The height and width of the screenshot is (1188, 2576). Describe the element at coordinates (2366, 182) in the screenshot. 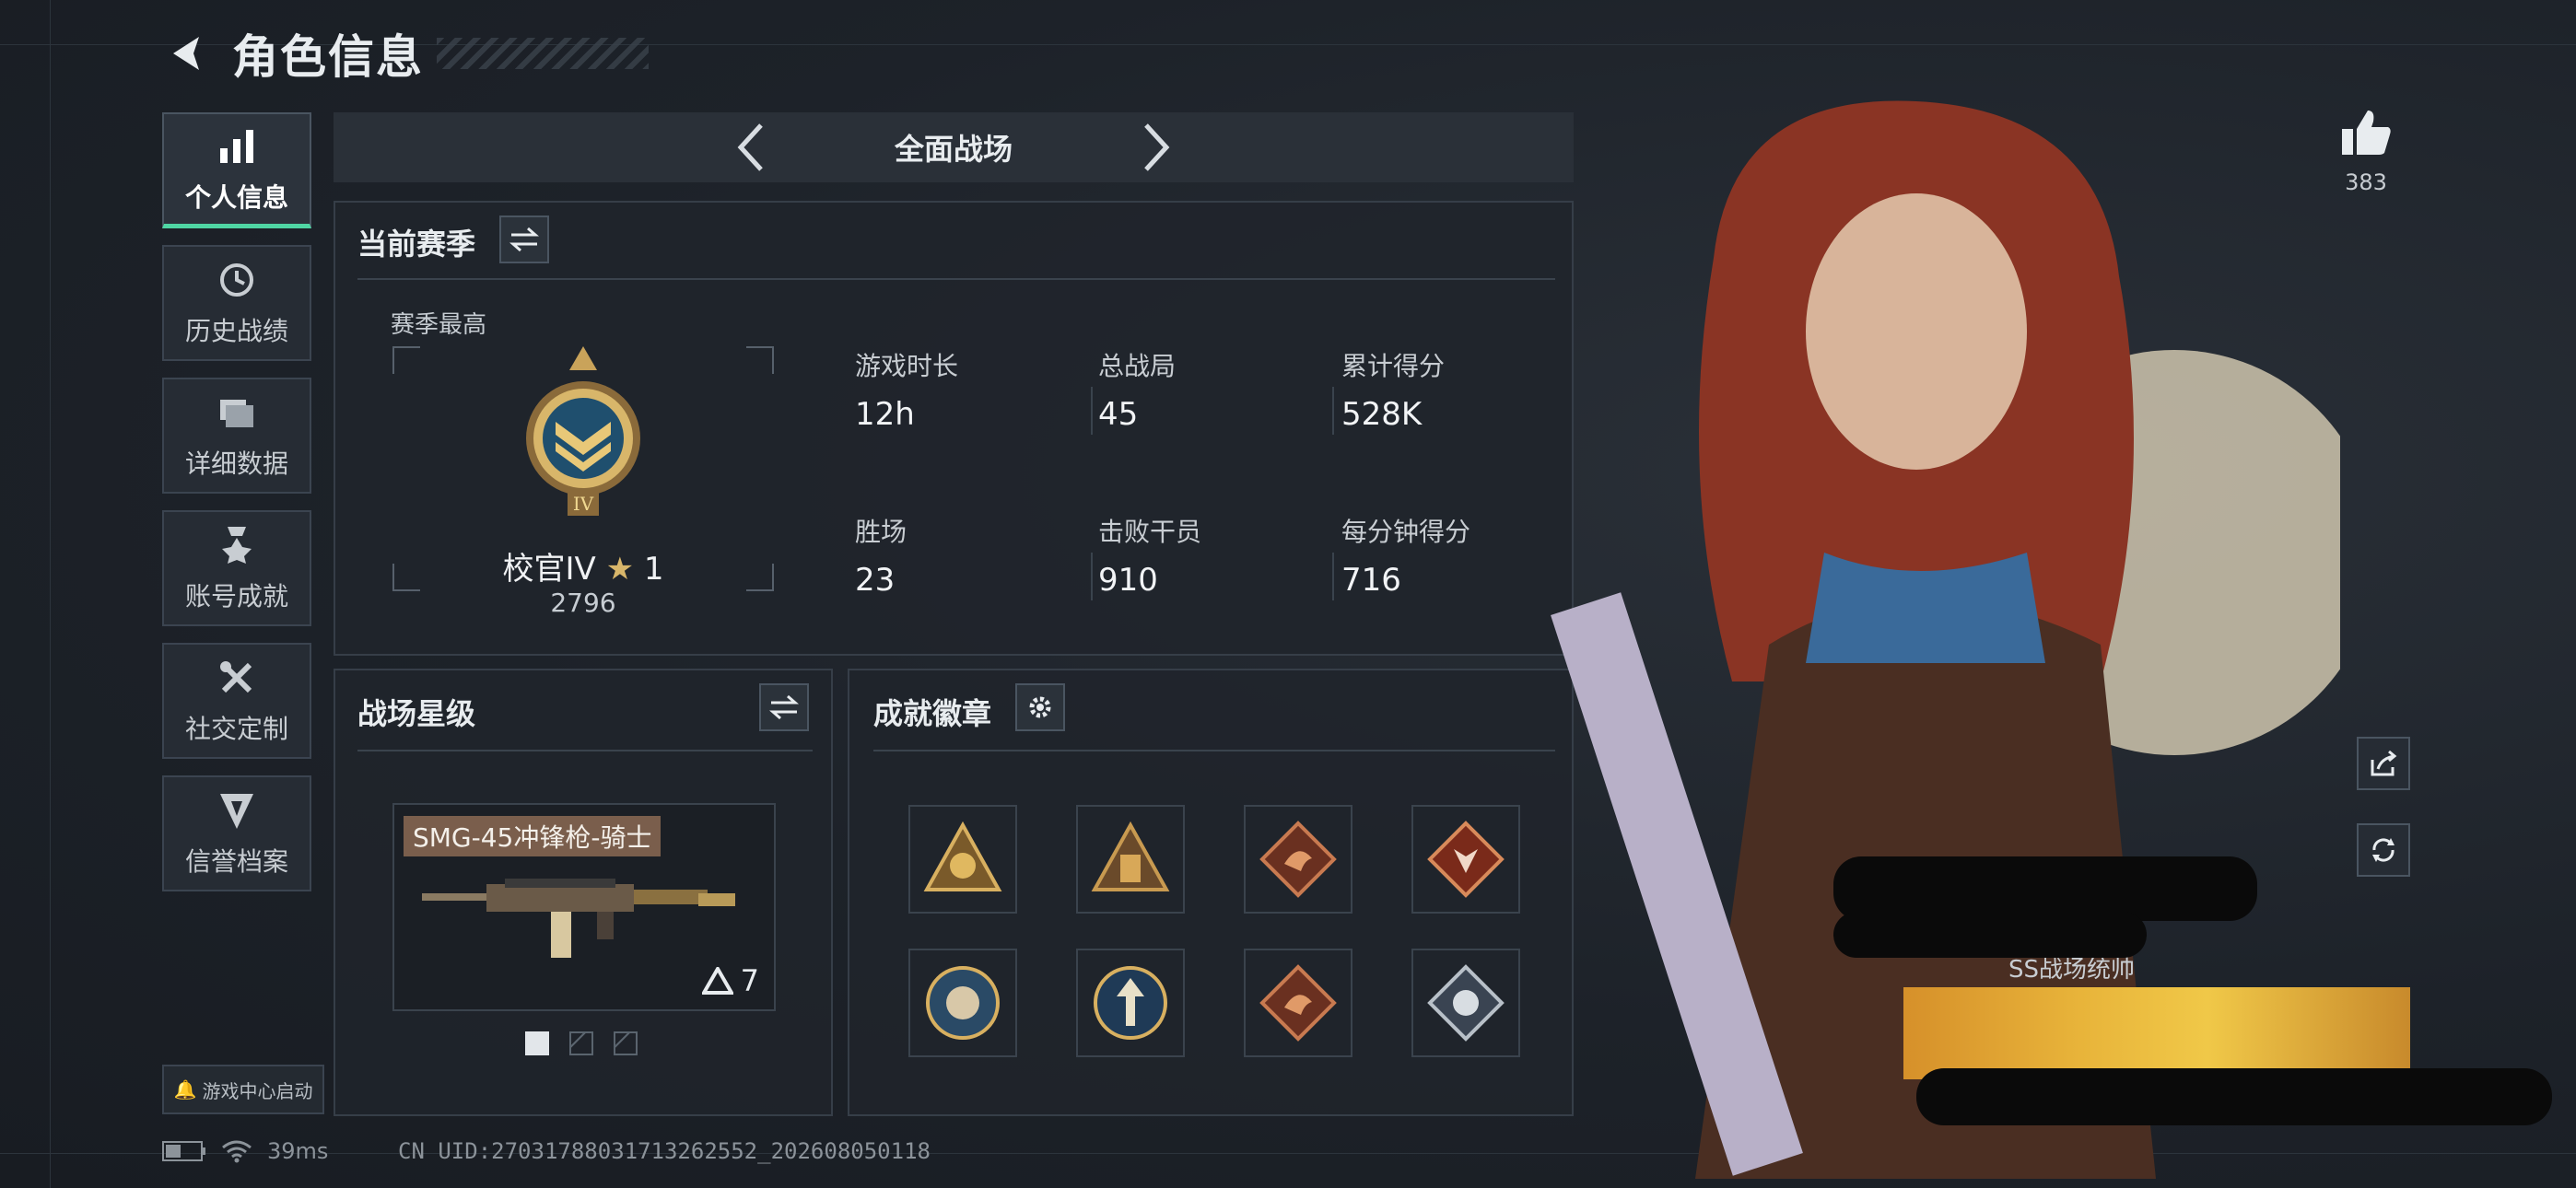

I see `like-count: 383` at that location.